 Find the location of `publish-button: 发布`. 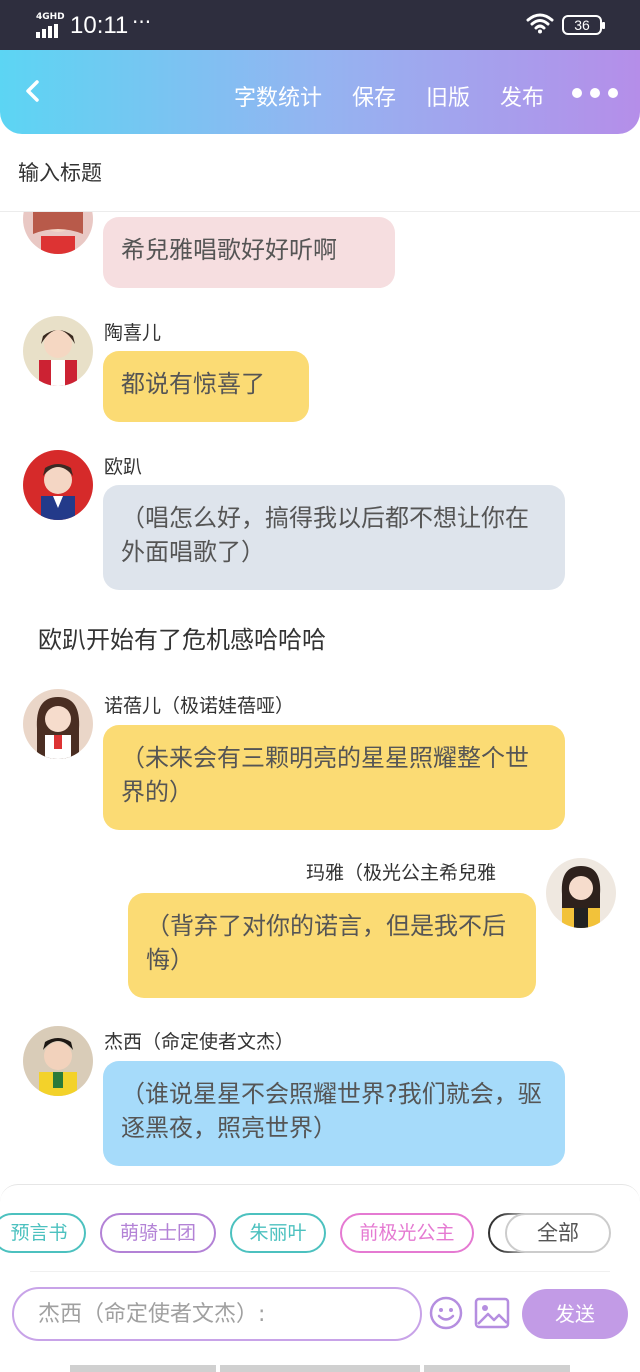

publish-button: 发布 is located at coordinates (522, 96).